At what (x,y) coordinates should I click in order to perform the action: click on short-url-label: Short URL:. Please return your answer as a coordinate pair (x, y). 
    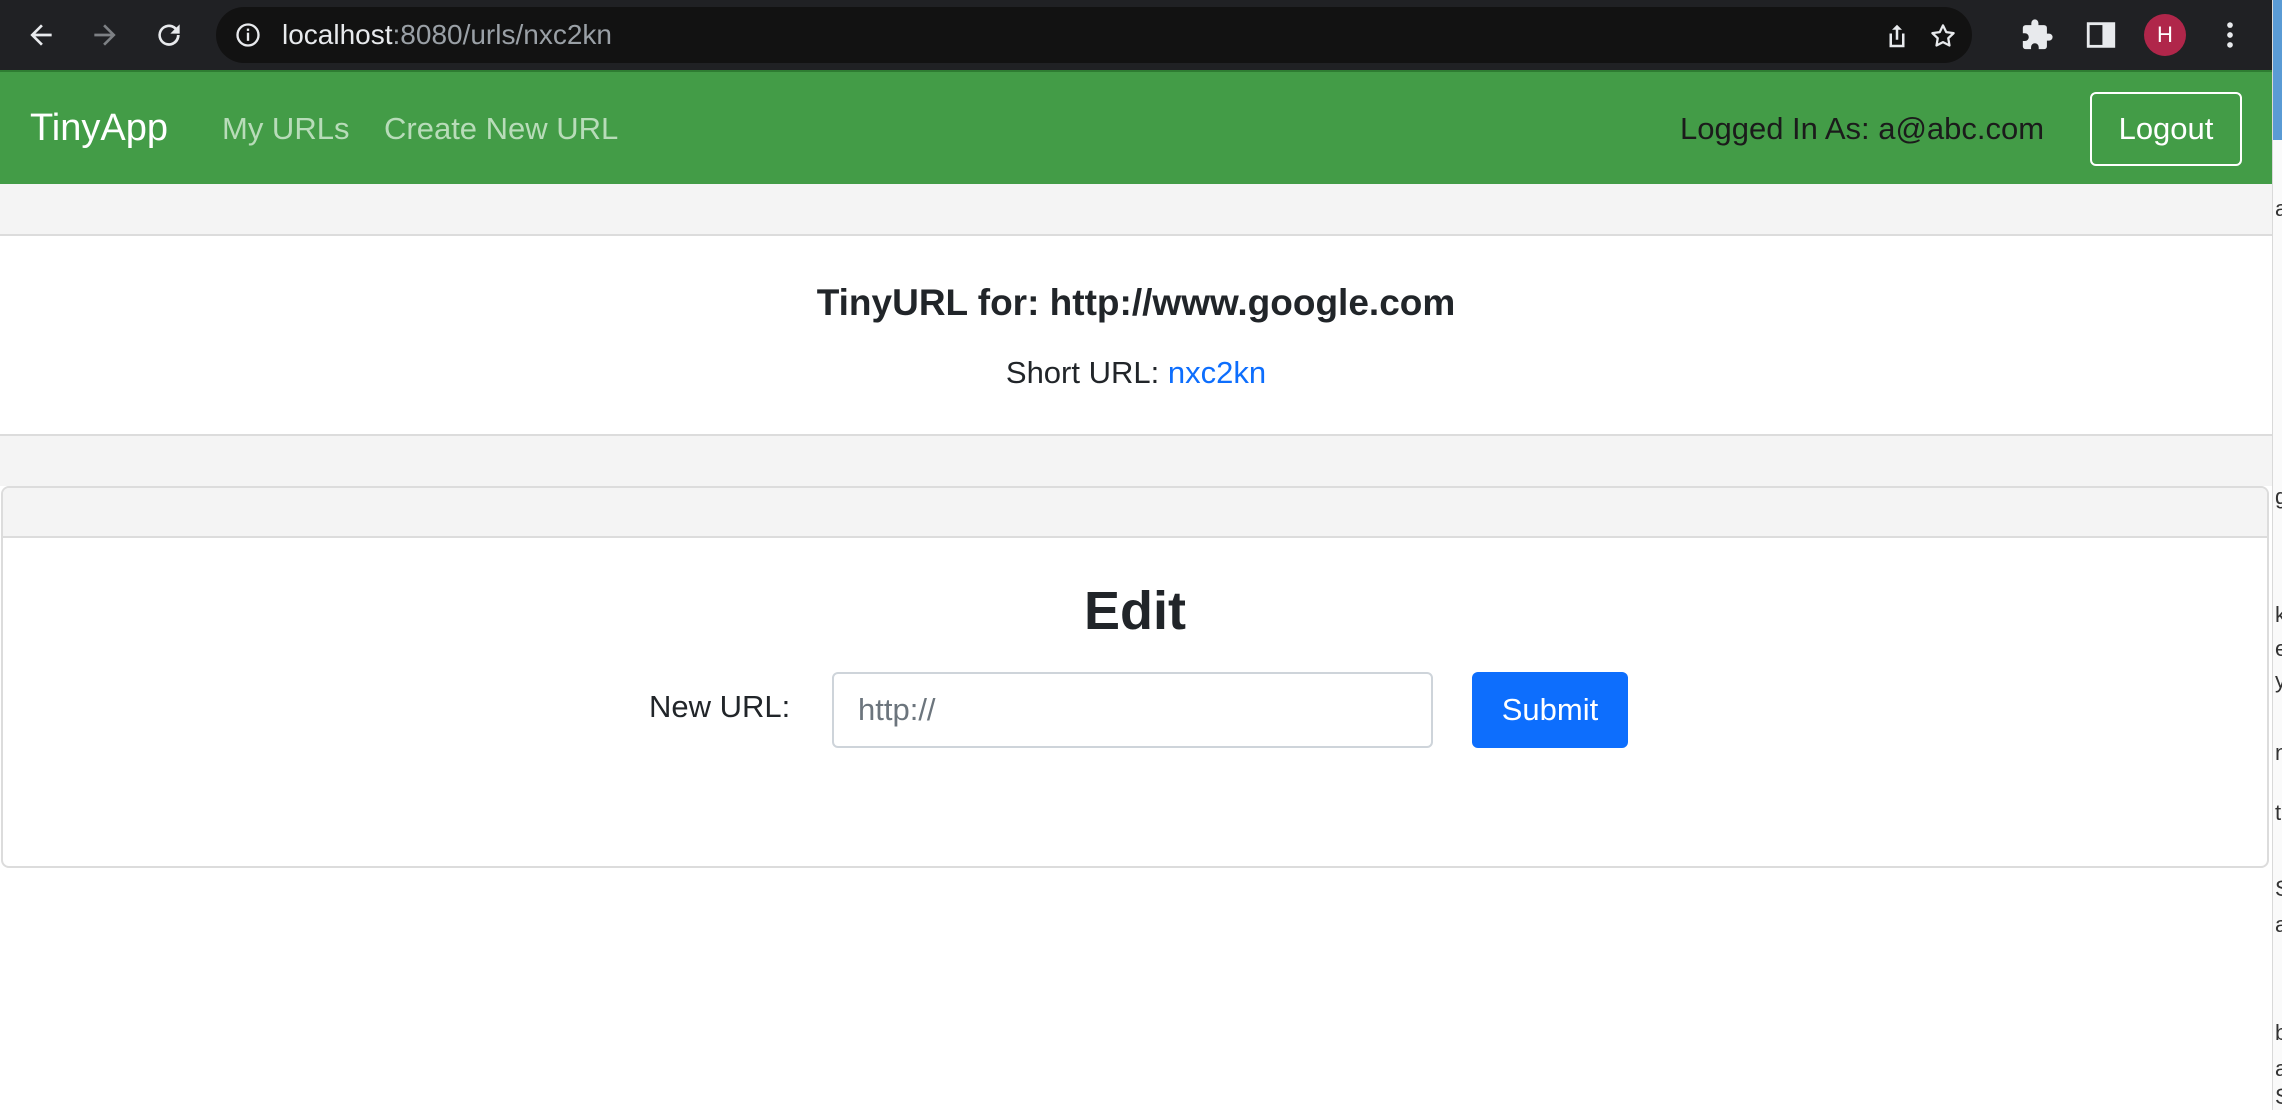
    Looking at the image, I should click on (1082, 372).